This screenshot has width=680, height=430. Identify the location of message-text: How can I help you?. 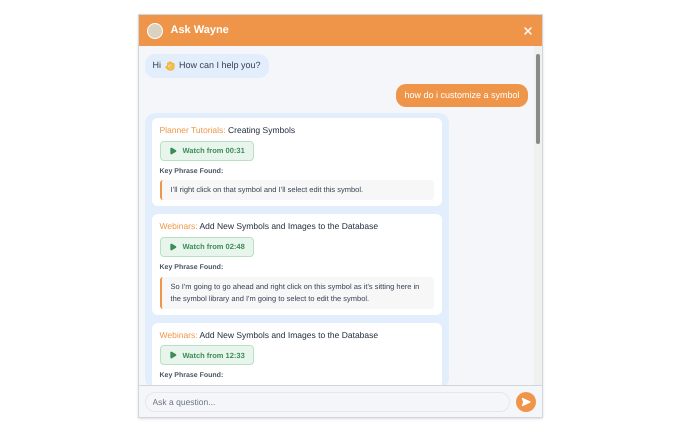
(220, 65).